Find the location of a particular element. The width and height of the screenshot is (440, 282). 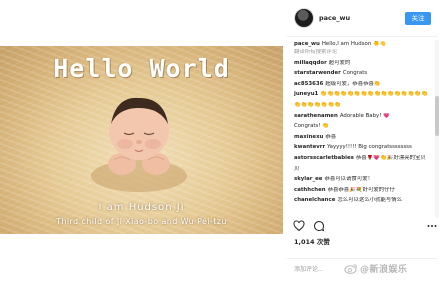

comment-item: pace_wu Hello,I am Hudson 🐥👋 is located at coordinates (362, 44).